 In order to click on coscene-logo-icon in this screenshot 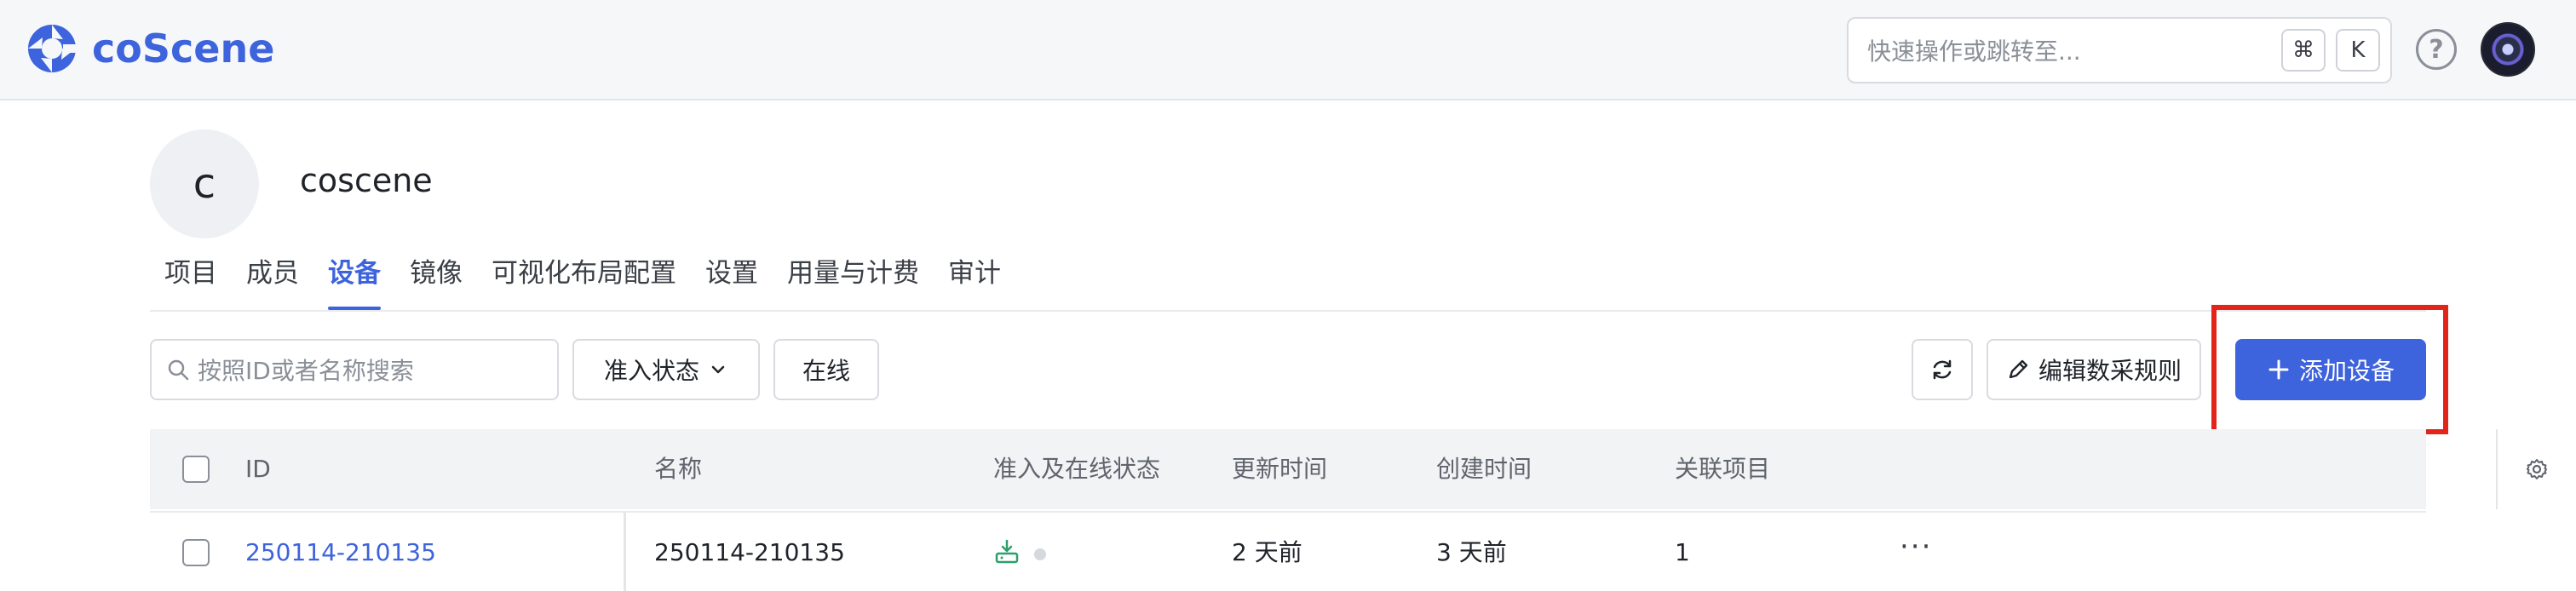, I will do `click(53, 48)`.